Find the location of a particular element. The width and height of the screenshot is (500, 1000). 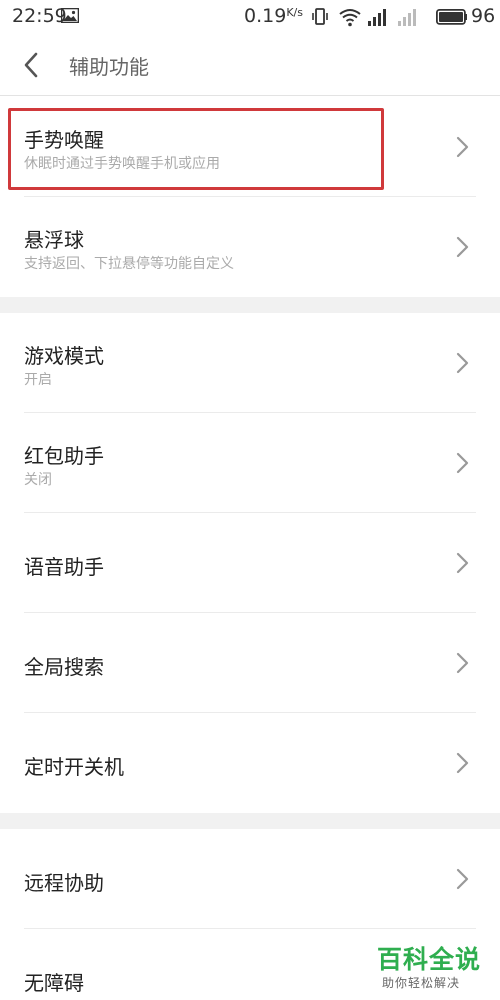

watermark-logo: 百科全说 助你轻松解决 is located at coordinates (432, 966).